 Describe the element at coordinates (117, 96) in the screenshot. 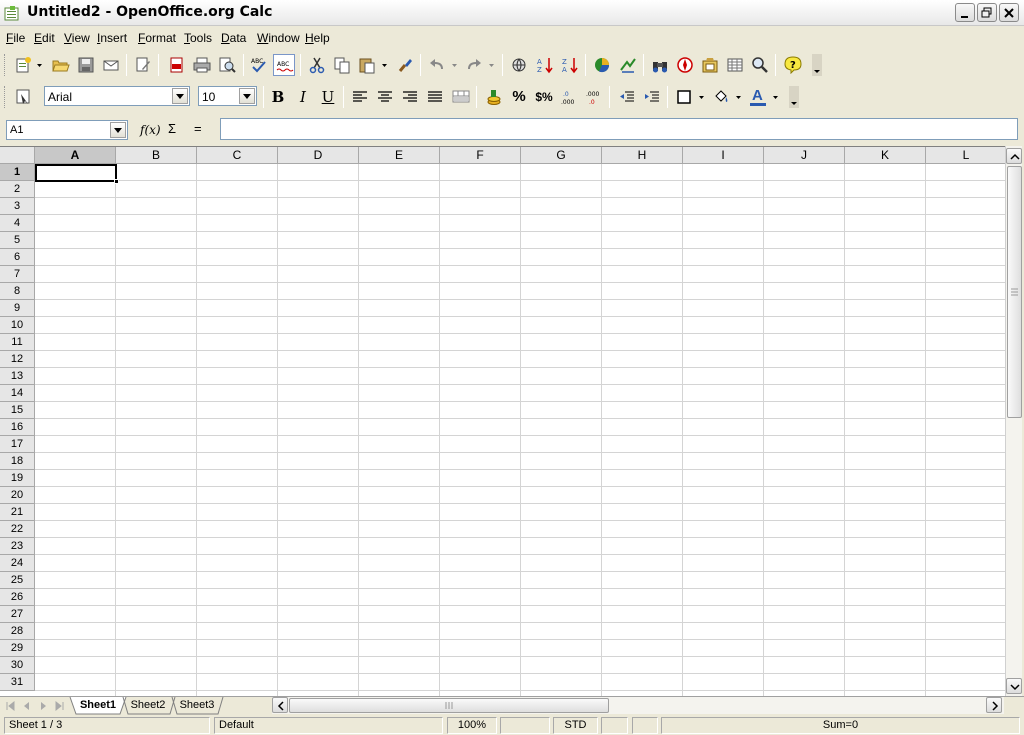

I see `font-name-select: Arial` at that location.